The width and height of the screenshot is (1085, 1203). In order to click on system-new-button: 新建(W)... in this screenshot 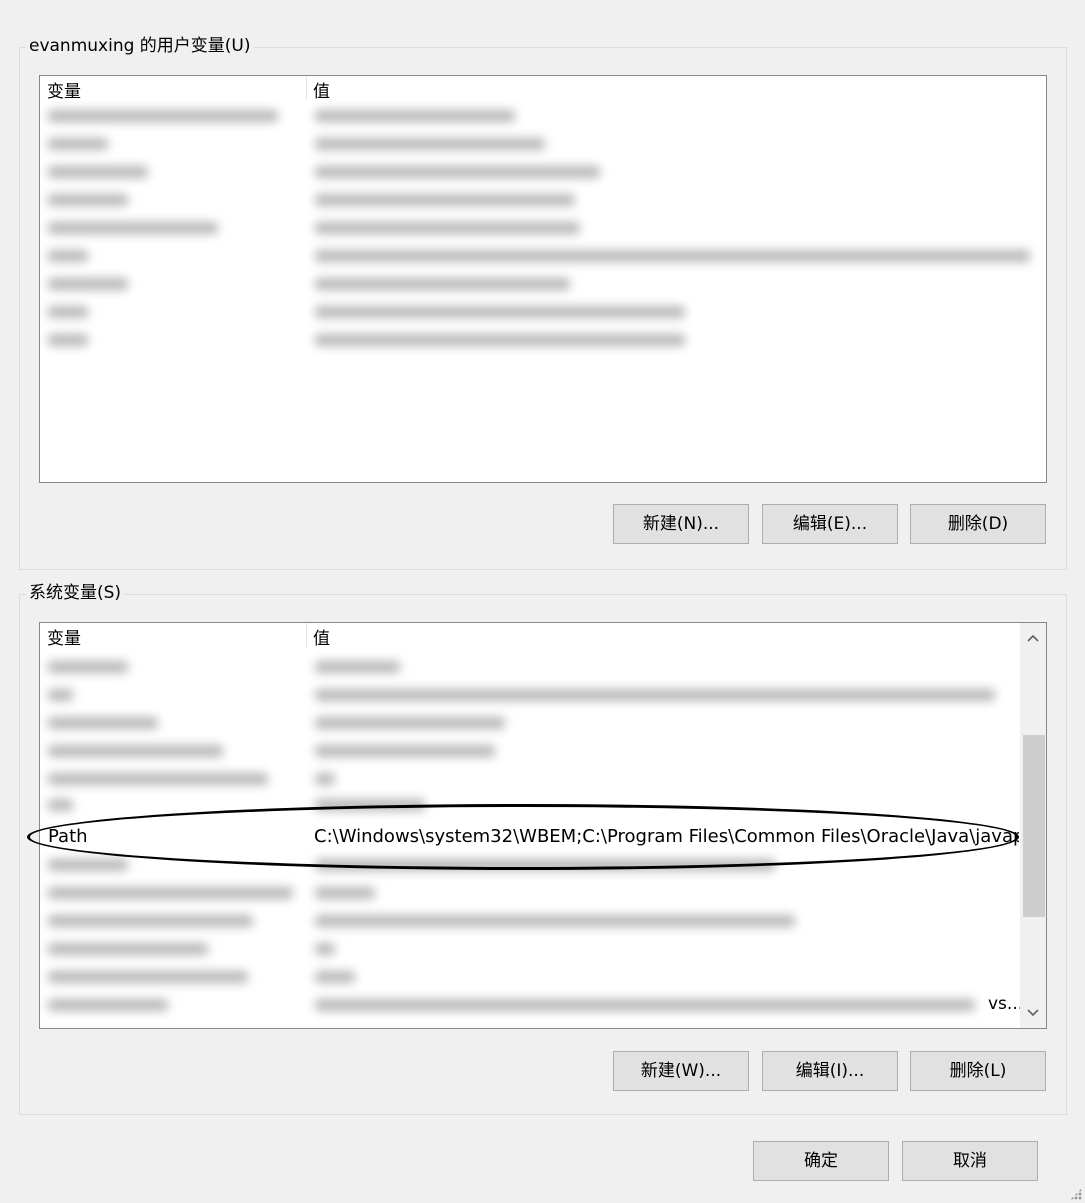, I will do `click(681, 1071)`.